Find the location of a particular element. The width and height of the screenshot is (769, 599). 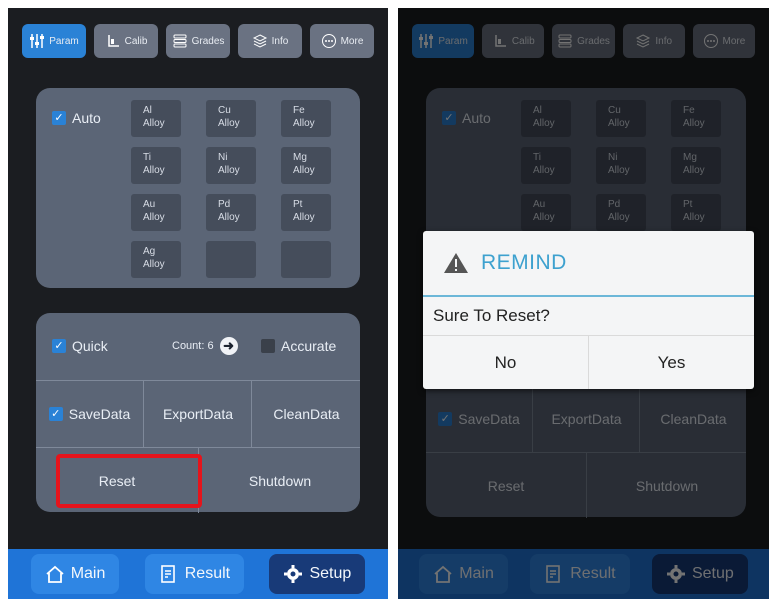

accurate-checkbox: Accurate is located at coordinates (298, 346).